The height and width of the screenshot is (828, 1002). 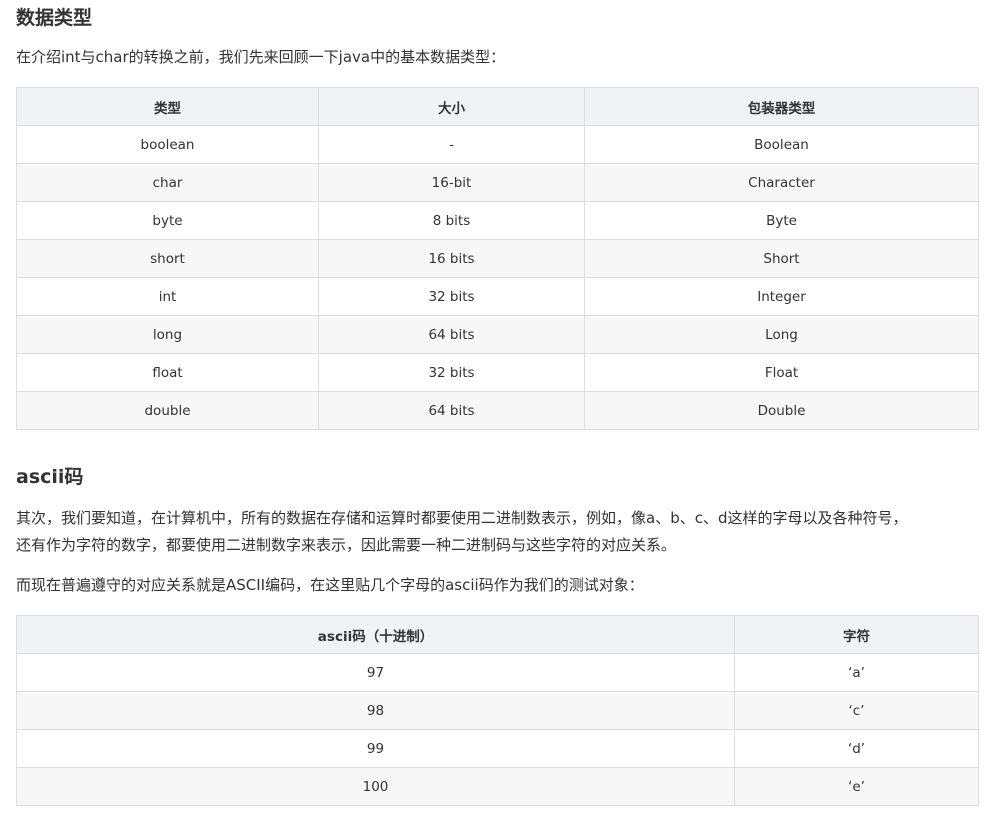 I want to click on table-row: char 16-bit Character, so click(x=497, y=182).